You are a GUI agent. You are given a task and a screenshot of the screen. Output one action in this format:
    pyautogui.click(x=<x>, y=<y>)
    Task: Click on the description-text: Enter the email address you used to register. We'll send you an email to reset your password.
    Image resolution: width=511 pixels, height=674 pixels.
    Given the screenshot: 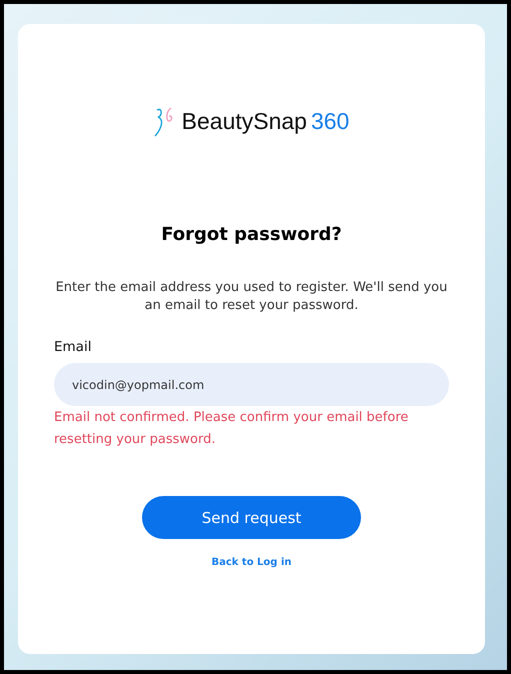 What is the action you would take?
    pyautogui.click(x=251, y=297)
    